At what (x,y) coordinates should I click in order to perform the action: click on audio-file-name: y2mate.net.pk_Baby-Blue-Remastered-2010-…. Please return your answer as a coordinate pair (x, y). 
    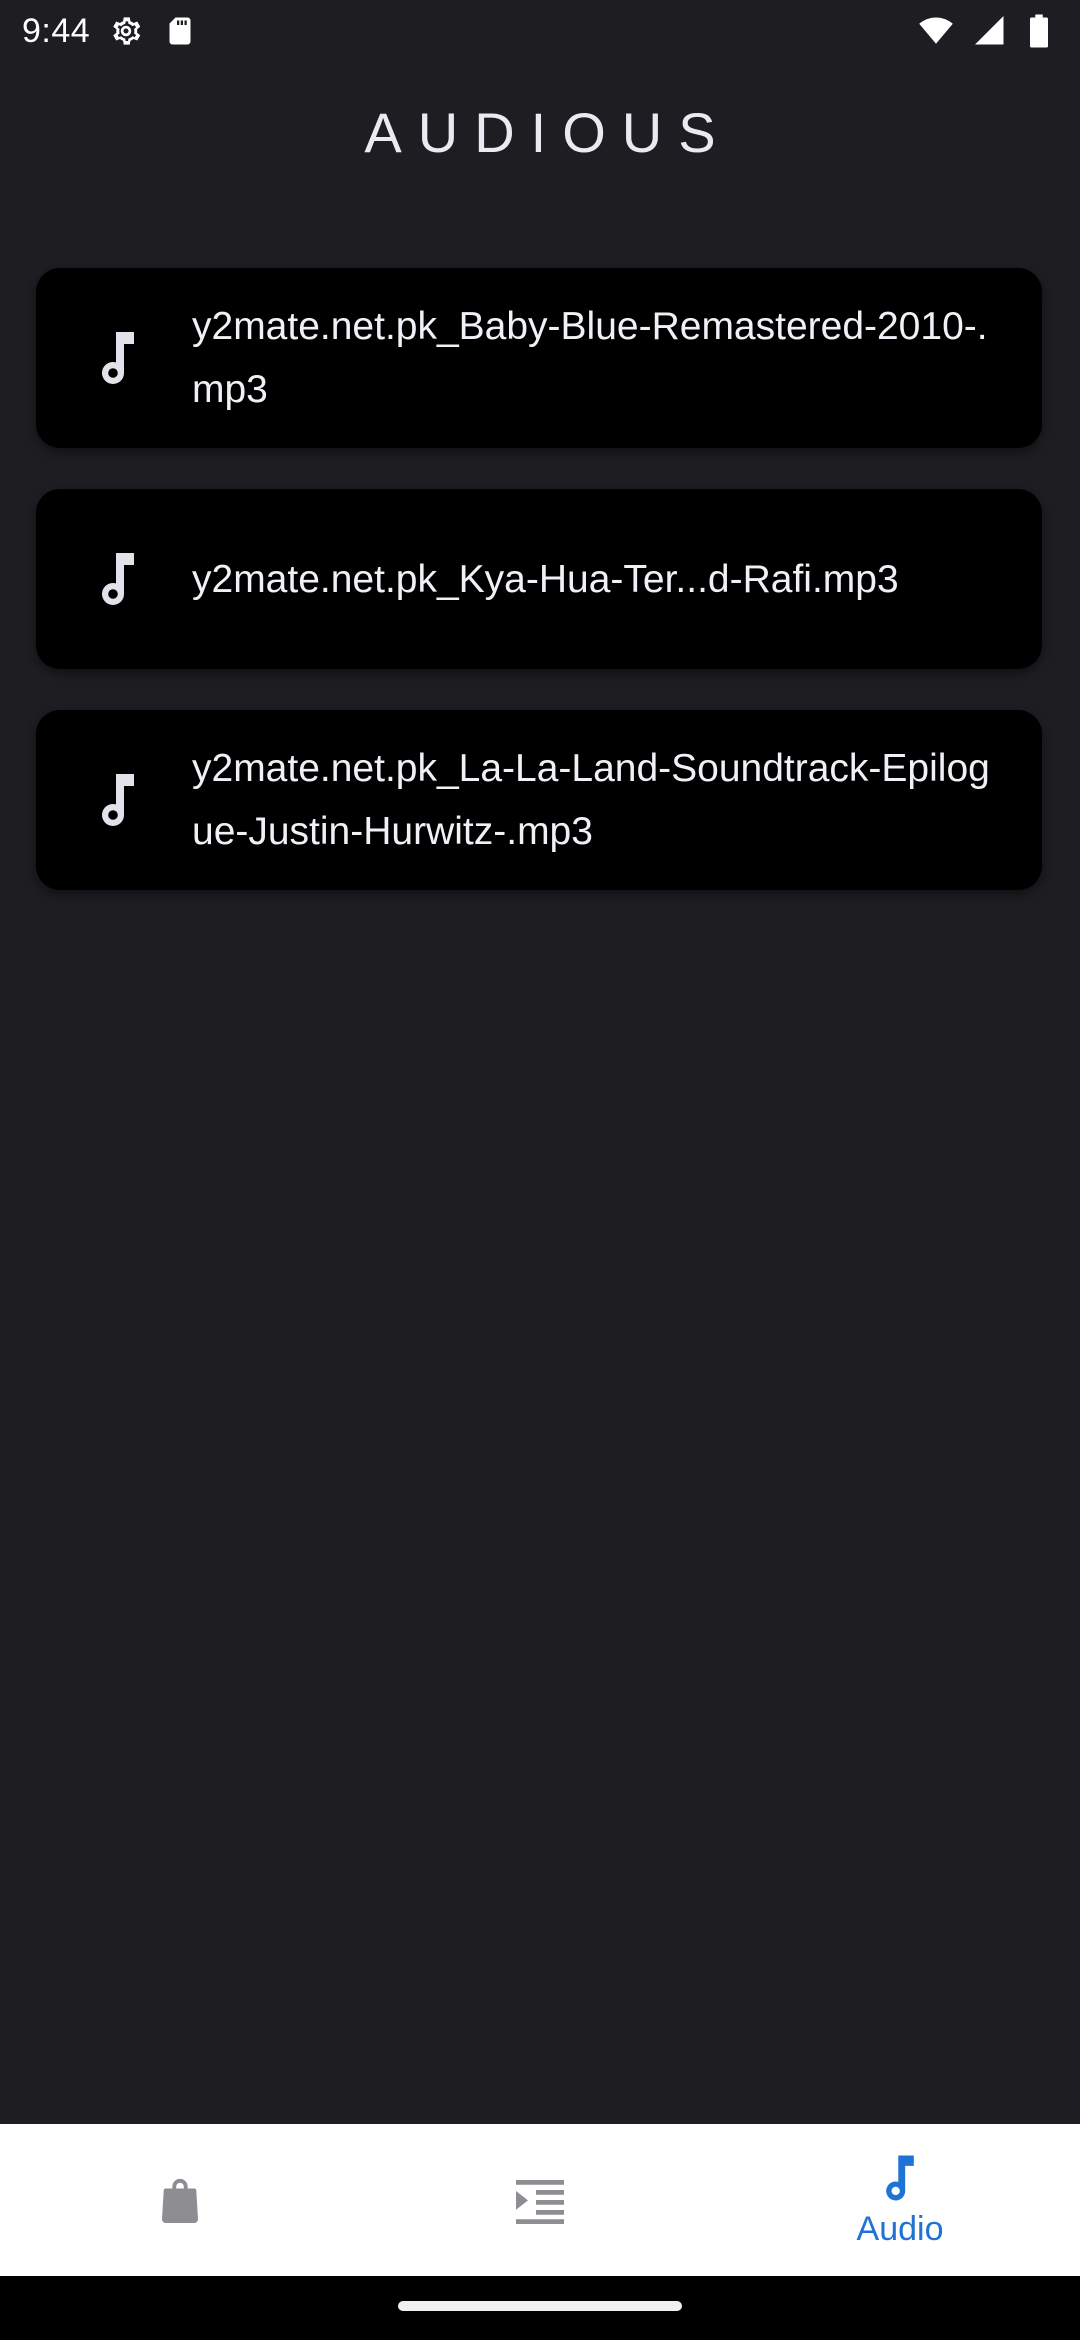
    Looking at the image, I should click on (590, 358).